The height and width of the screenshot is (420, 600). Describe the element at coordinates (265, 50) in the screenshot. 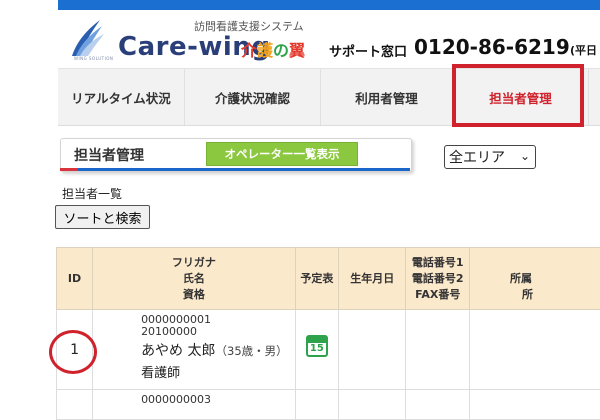

I see `brand-char: 護` at that location.